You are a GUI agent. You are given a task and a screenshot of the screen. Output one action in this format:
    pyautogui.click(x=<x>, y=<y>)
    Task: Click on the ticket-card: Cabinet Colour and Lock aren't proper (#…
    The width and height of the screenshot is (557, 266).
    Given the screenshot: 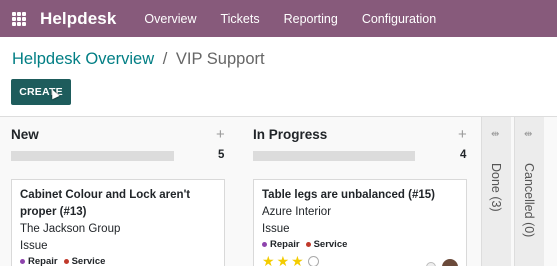 What is the action you would take?
    pyautogui.click(x=118, y=222)
    